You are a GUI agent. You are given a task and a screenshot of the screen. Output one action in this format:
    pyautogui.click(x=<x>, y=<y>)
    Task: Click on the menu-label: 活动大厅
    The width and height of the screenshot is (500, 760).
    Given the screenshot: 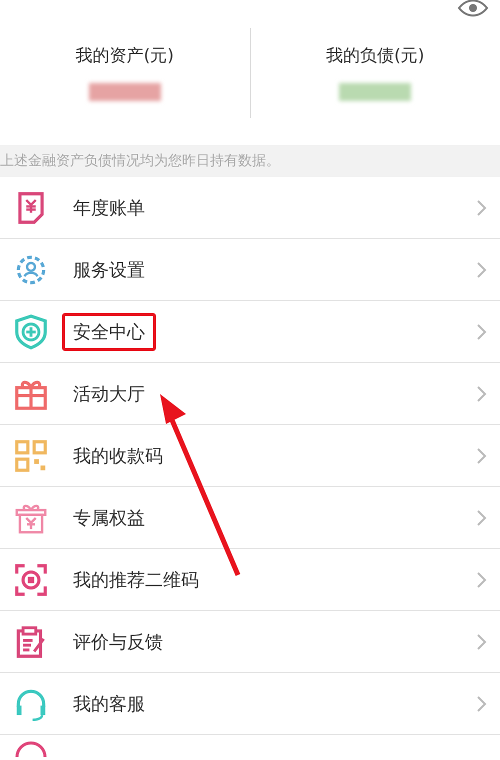 What is the action you would take?
    pyautogui.click(x=109, y=394)
    